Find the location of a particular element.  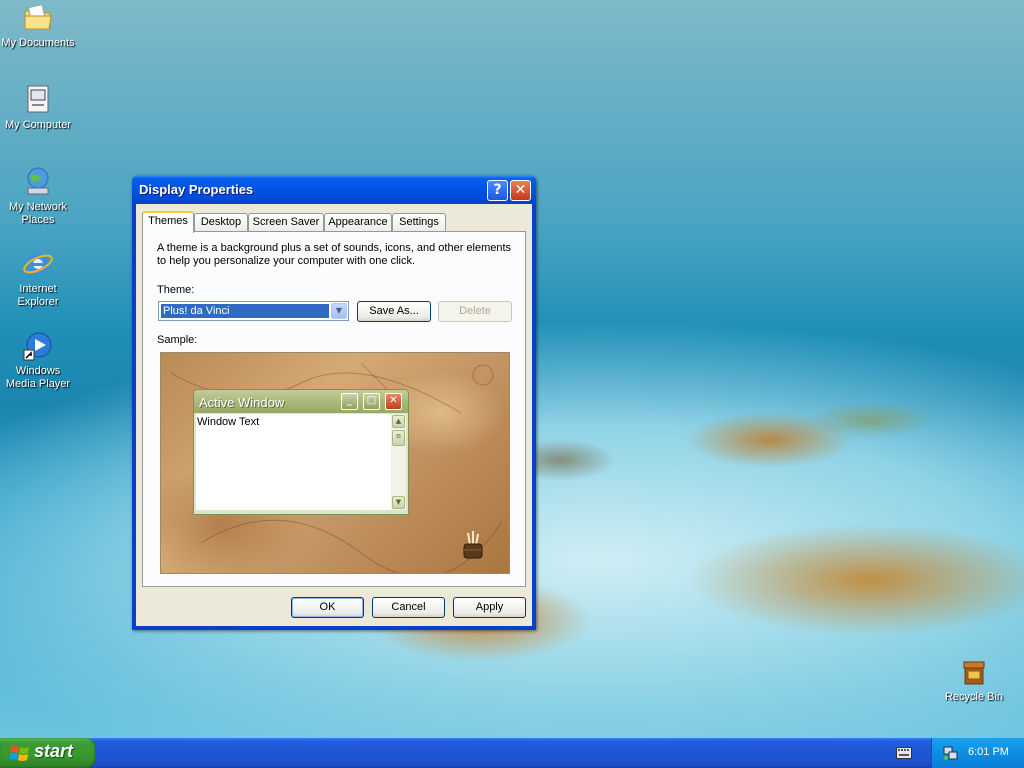

cancel-button: Cancel is located at coordinates (408, 607).